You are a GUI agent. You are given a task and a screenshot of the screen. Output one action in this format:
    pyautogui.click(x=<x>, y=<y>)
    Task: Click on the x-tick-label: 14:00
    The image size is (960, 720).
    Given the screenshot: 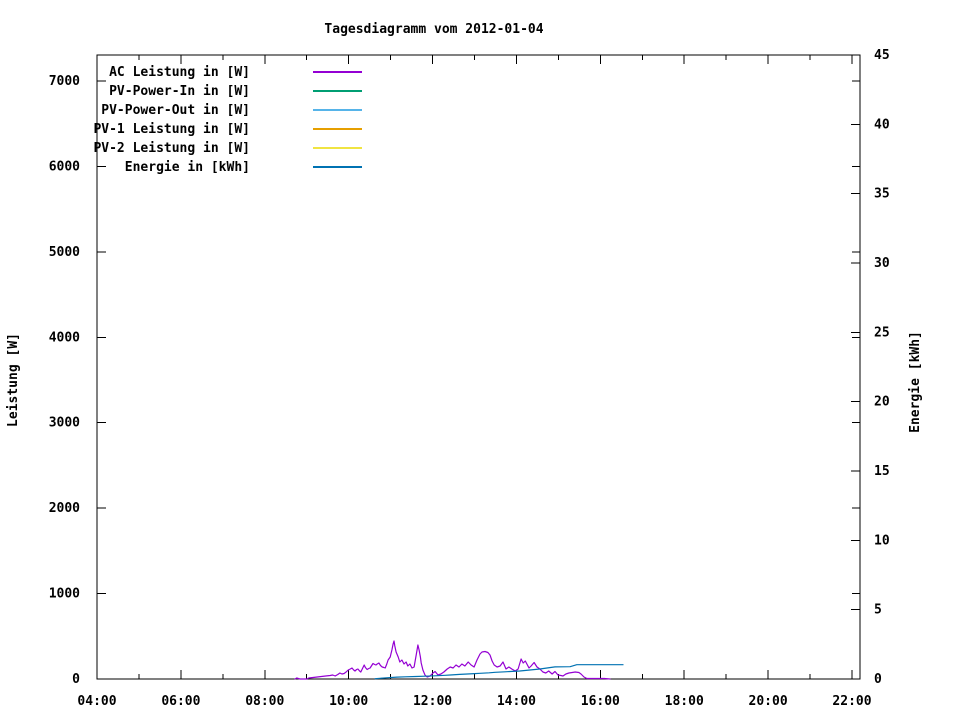 What is the action you would take?
    pyautogui.click(x=516, y=701)
    